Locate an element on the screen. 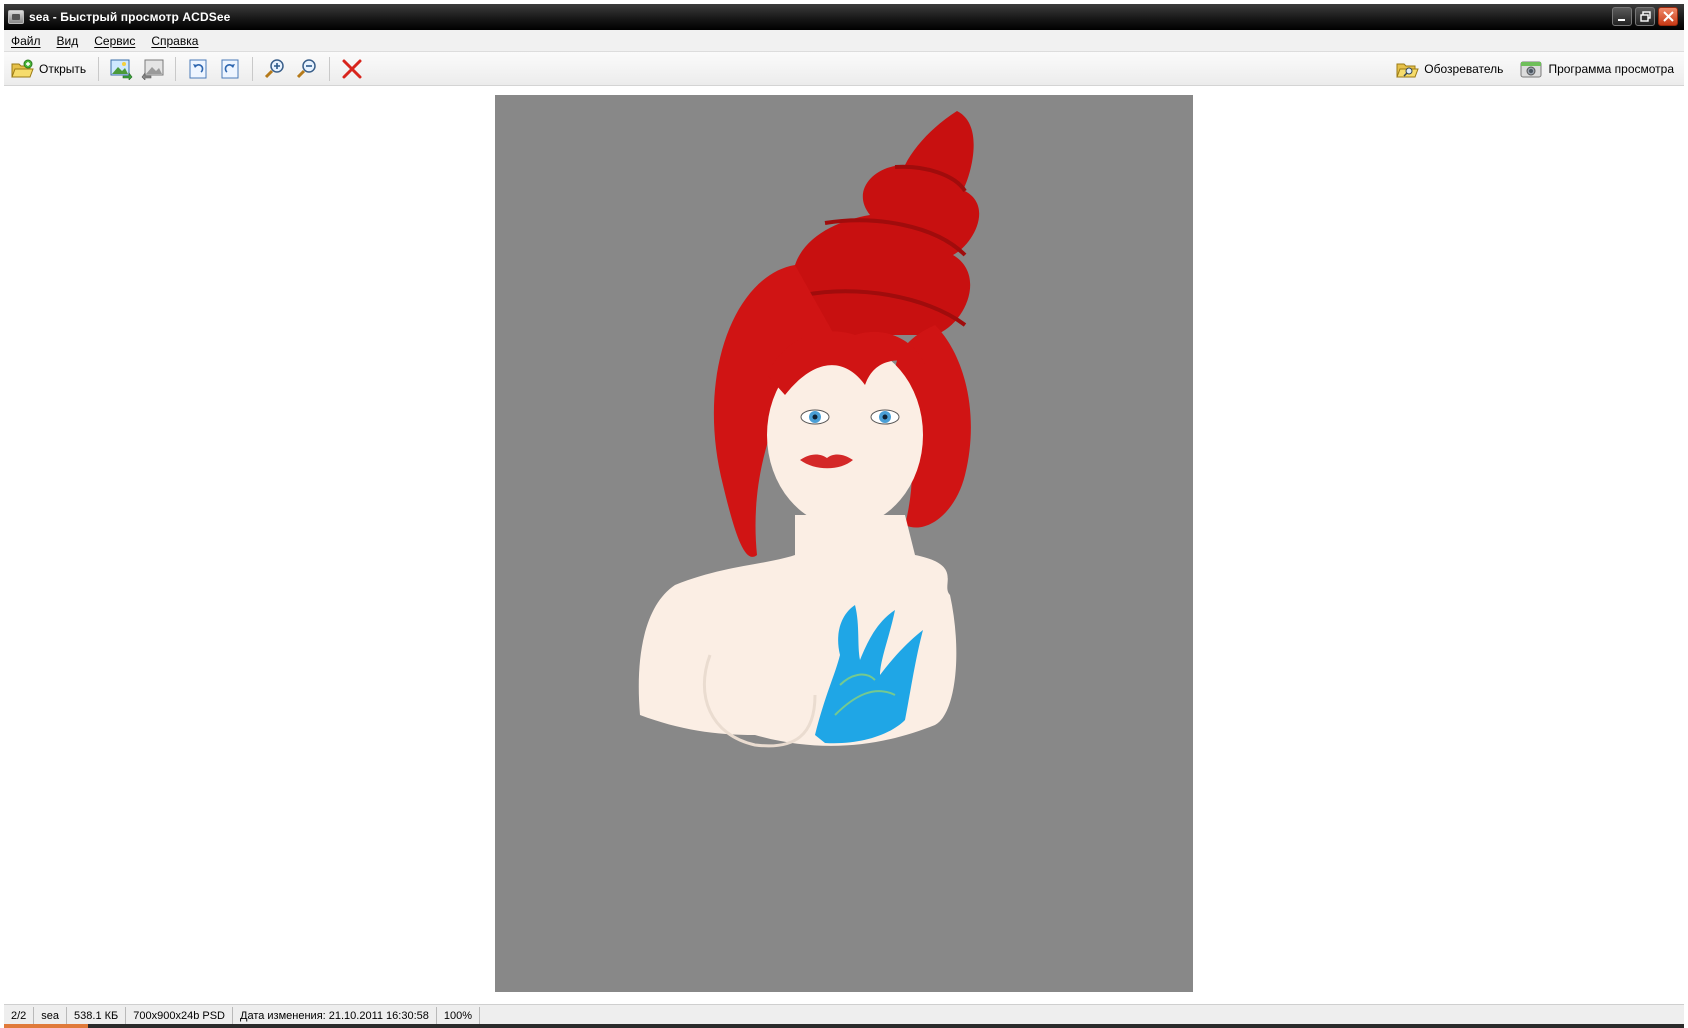 The width and height of the screenshot is (1688, 1028). menu-help: Справка is located at coordinates (174, 41).